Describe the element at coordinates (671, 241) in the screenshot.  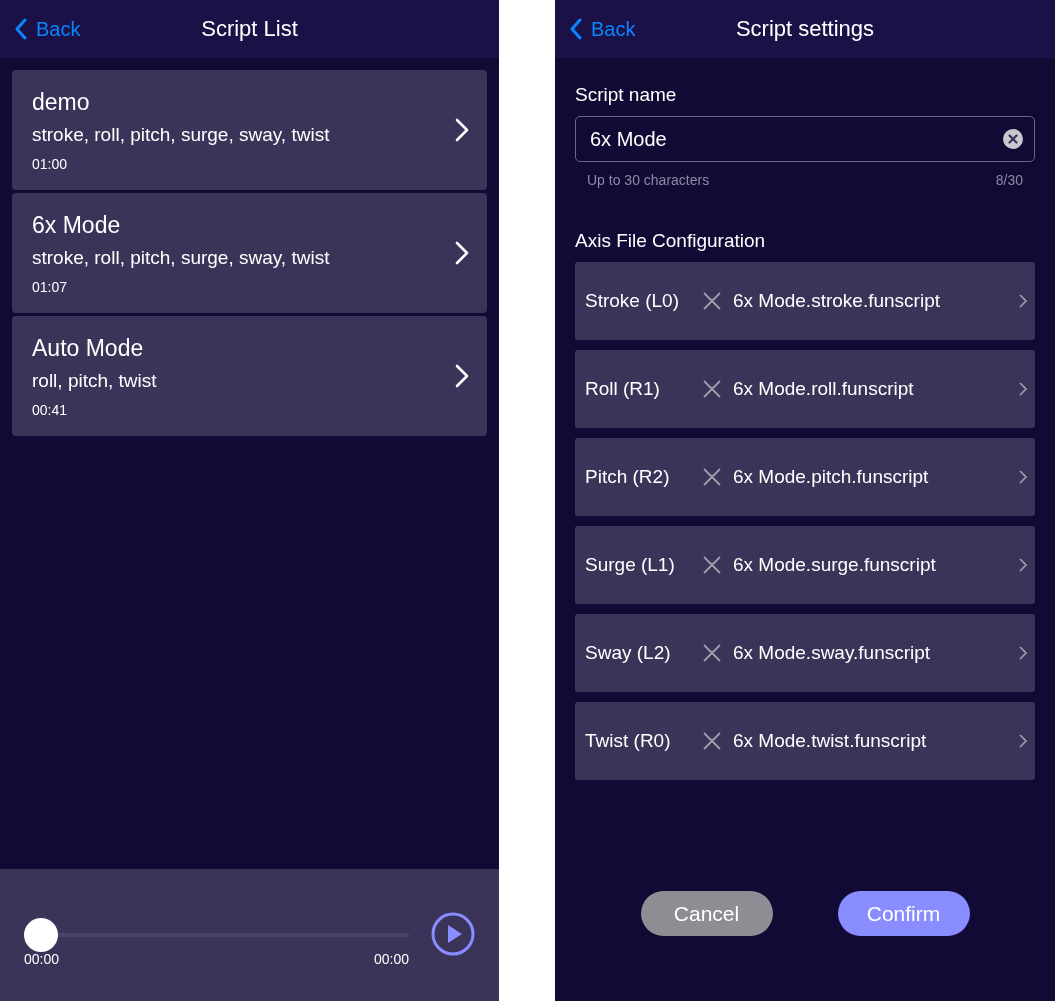
I see `section-title: Axis File Configuration` at that location.